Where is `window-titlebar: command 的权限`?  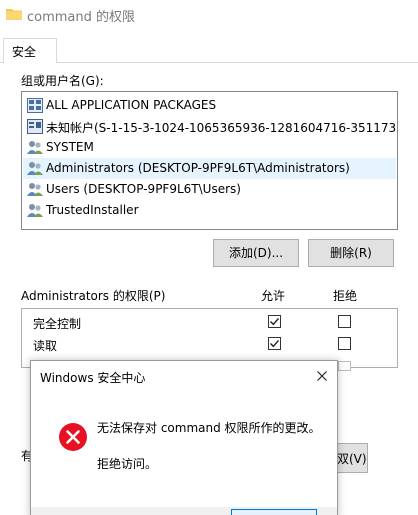 window-titlebar: command 的权限 is located at coordinates (209, 15).